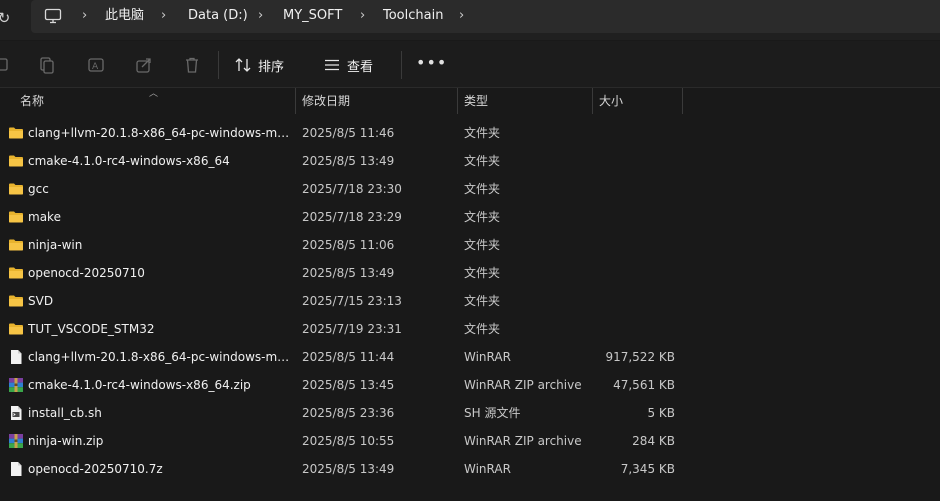 This screenshot has width=940, height=501. What do you see at coordinates (476, 101) in the screenshot?
I see `column-header-type: 类型` at bounding box center [476, 101].